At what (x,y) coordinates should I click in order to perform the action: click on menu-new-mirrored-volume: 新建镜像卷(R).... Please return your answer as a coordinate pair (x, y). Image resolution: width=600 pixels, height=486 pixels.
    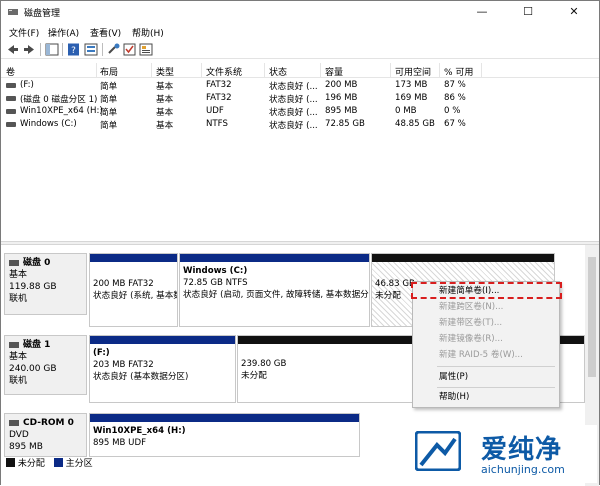
    Looking at the image, I should click on (486, 339).